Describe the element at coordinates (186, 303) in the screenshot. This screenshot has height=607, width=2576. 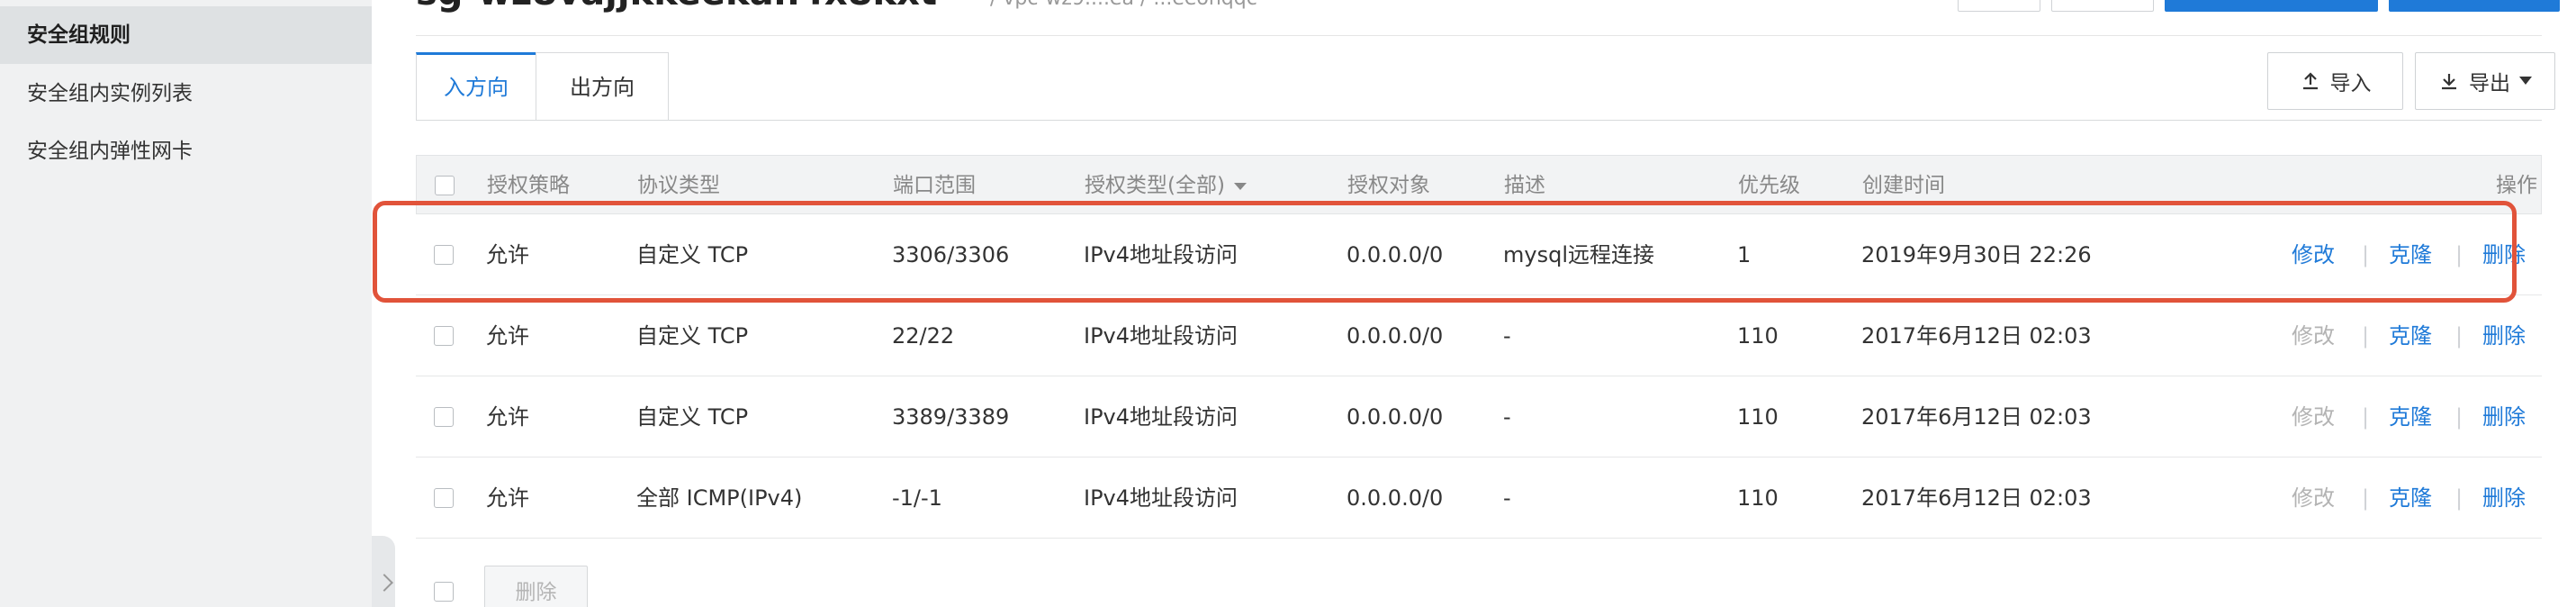
I see `sidebar: 安全组规则 安全组内实例列表 安全组内弹性网卡` at that location.